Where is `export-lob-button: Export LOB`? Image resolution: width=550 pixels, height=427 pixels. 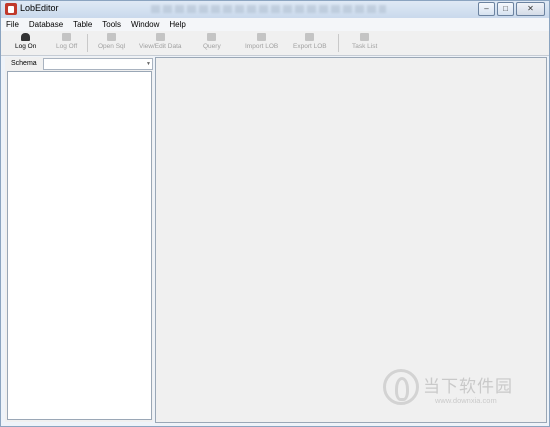
export-lob-button: Export LOB is located at coordinates (310, 41).